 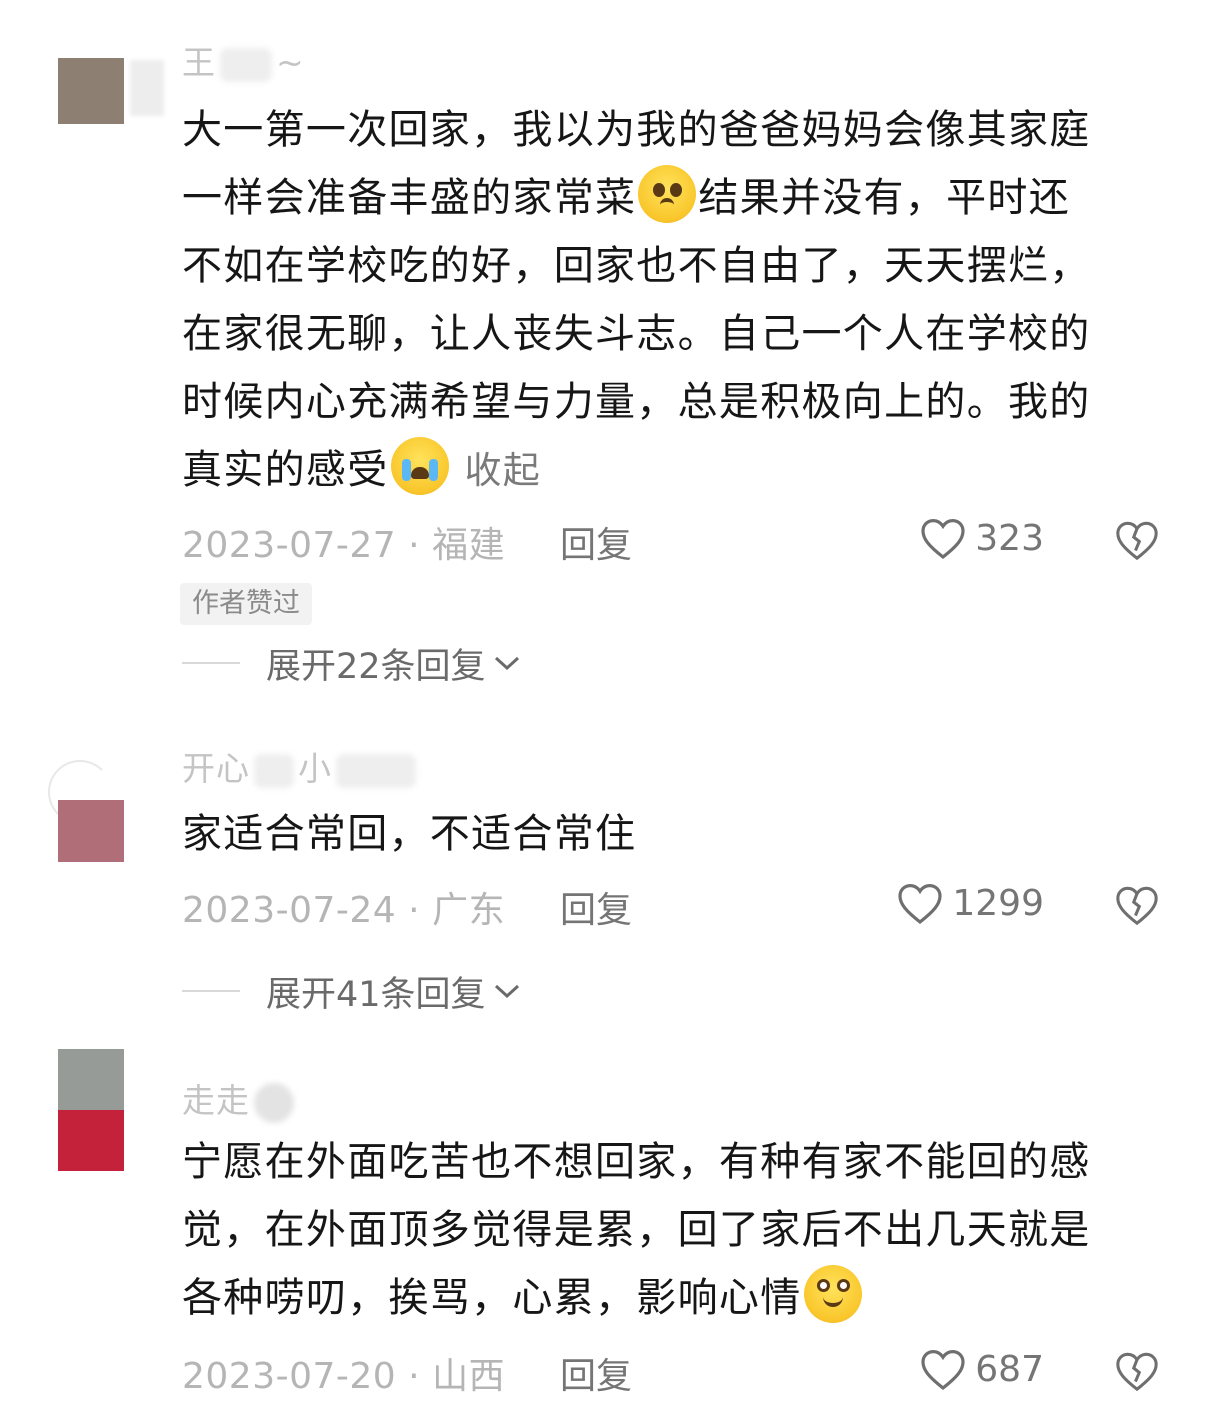 I want to click on pleading-face-emoji-icon, so click(x=667, y=194).